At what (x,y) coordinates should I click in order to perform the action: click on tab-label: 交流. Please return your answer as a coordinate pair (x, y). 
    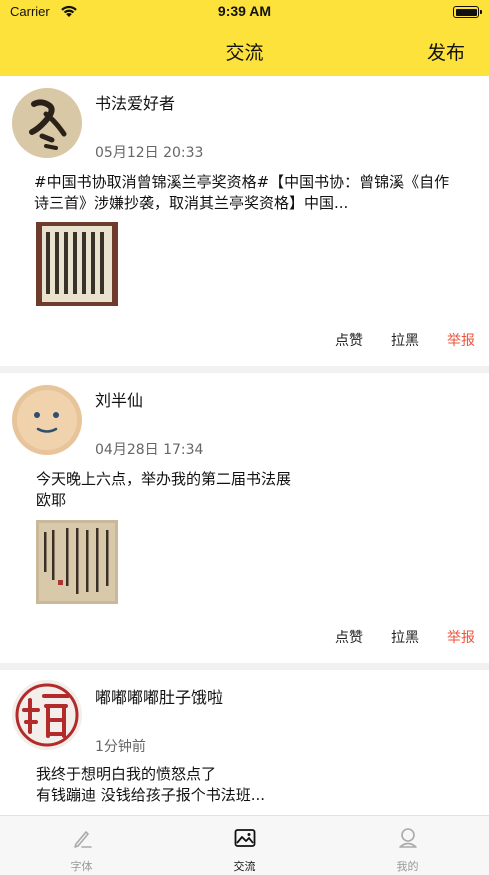
    Looking at the image, I should click on (244, 866).